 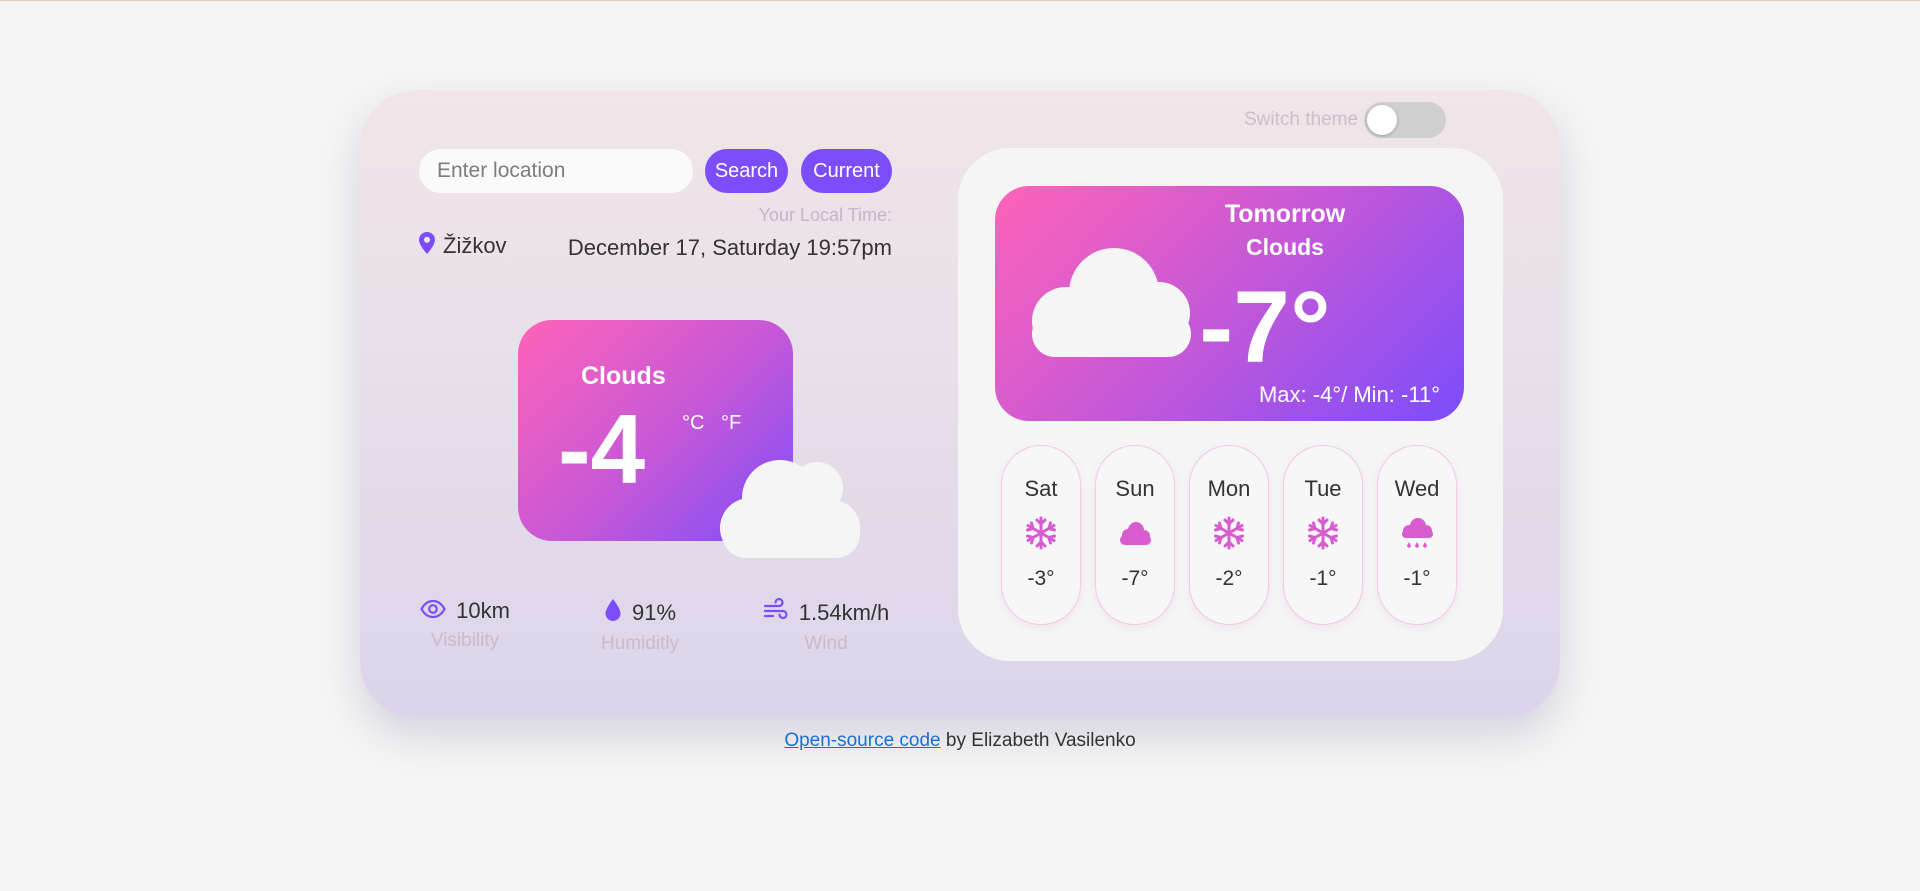 I want to click on current-temperature: -4, so click(x=602, y=449).